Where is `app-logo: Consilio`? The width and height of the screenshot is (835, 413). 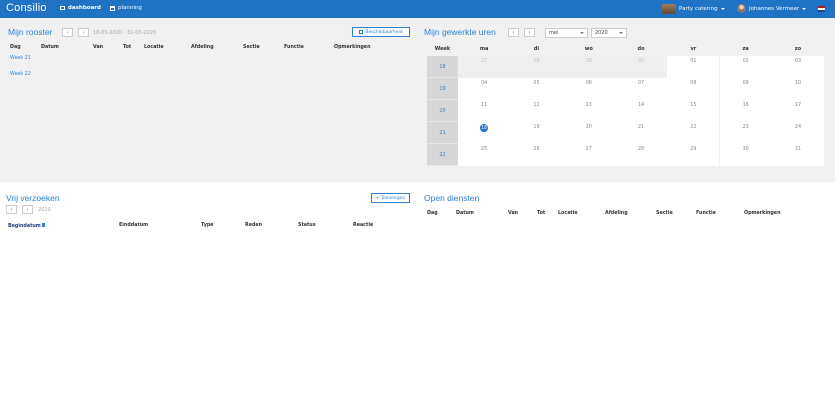 app-logo: Consilio is located at coordinates (26, 8).